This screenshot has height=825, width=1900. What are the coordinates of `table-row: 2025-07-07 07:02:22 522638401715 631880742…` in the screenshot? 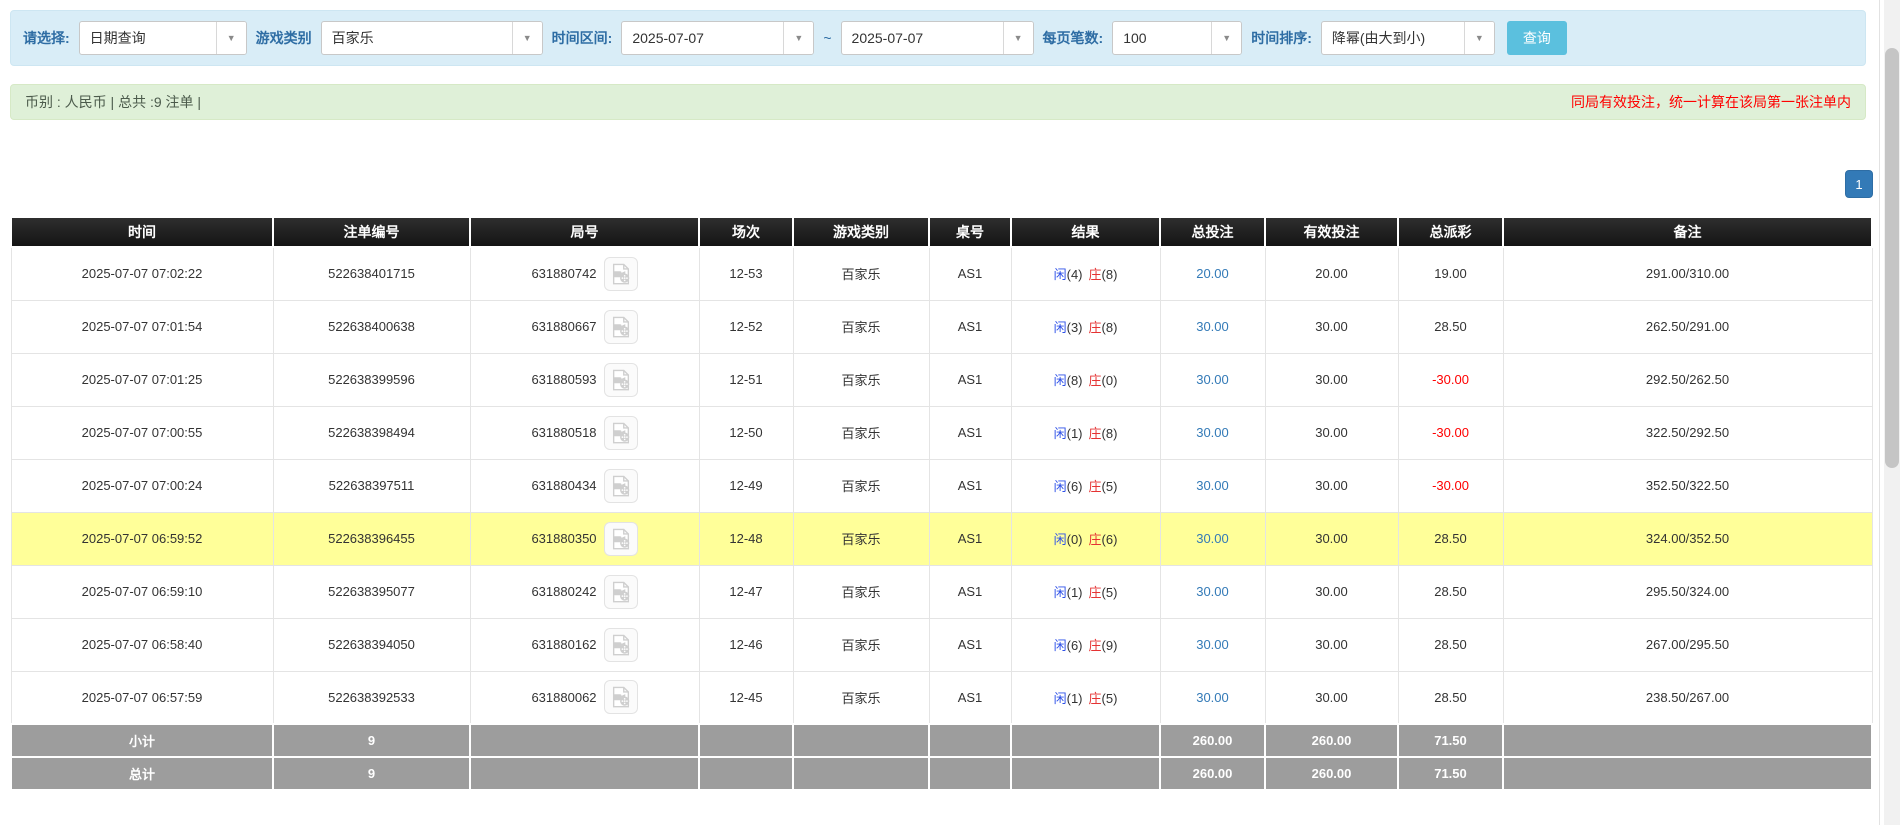 It's located at (941, 273).